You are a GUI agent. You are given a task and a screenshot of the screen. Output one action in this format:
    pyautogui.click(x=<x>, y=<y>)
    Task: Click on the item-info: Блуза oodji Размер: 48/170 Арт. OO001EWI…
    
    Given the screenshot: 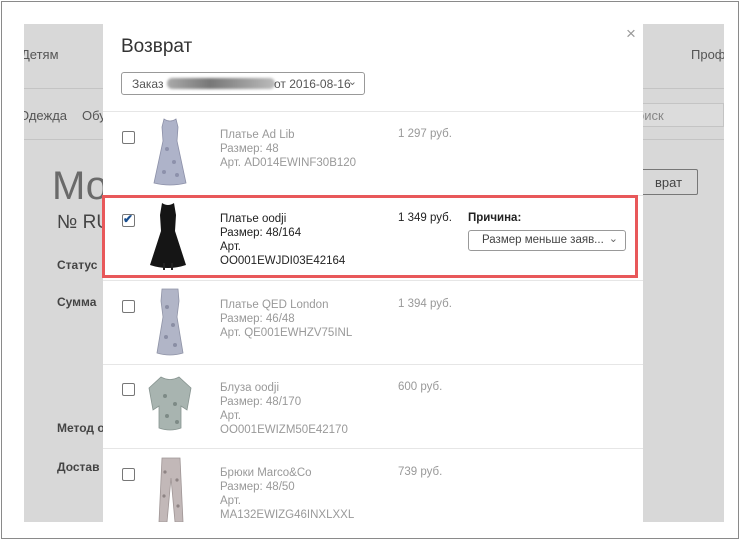 What is the action you would take?
    pyautogui.click(x=284, y=409)
    